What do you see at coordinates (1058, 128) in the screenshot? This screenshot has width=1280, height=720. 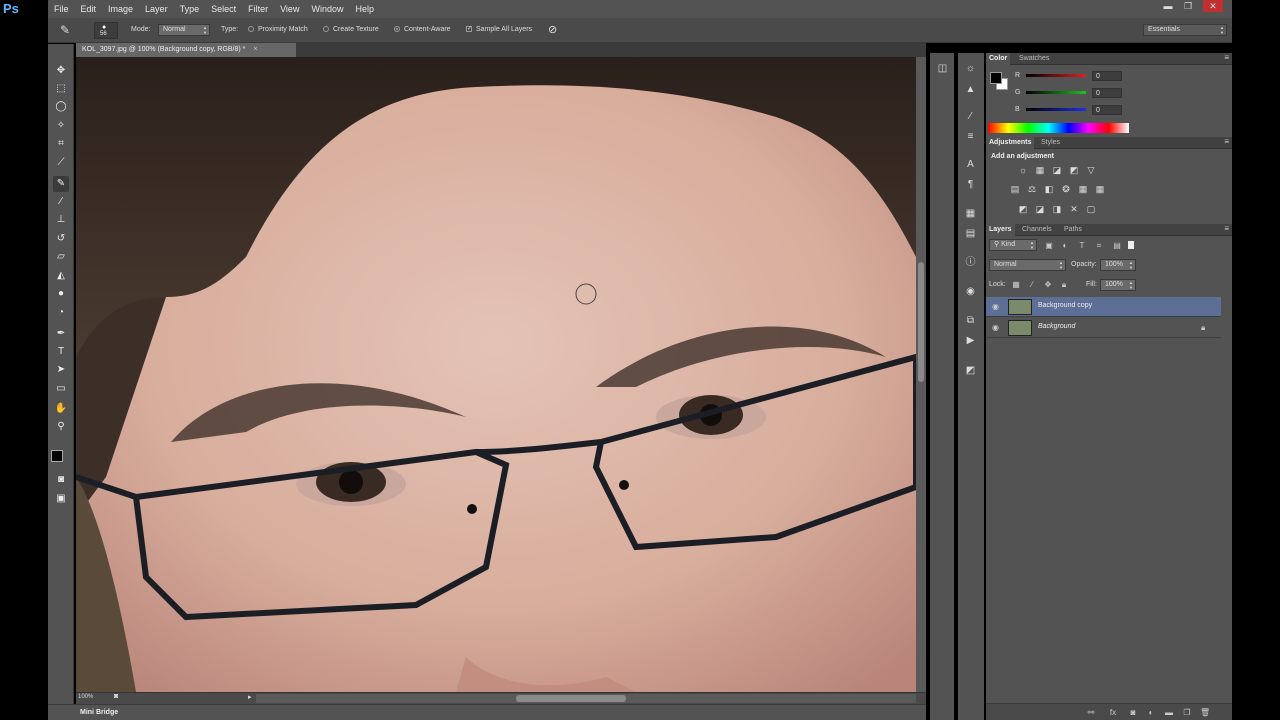 I see `color-spectrum-bar` at bounding box center [1058, 128].